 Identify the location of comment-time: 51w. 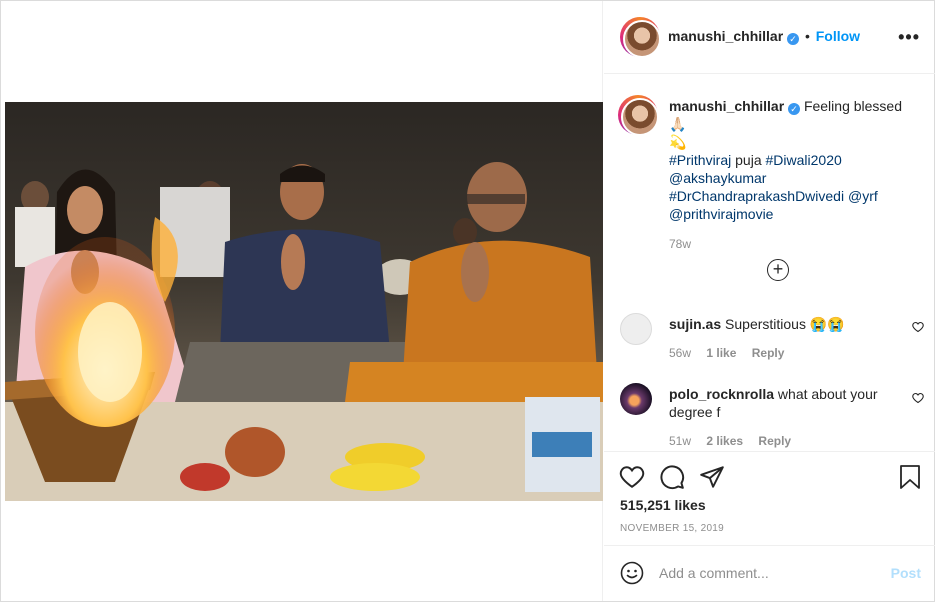
(680, 441).